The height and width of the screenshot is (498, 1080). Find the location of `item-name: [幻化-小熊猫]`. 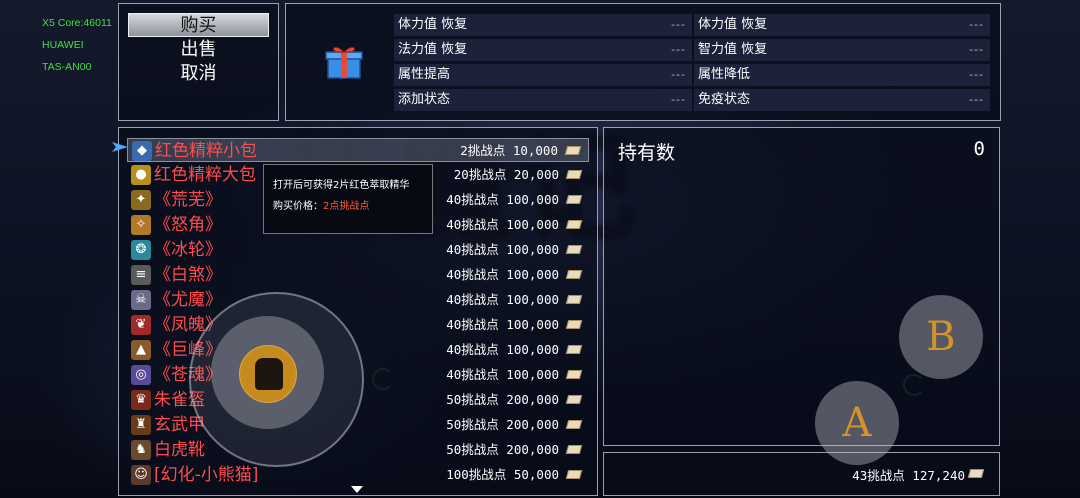

item-name: [幻化-小熊猫] is located at coordinates (206, 475).